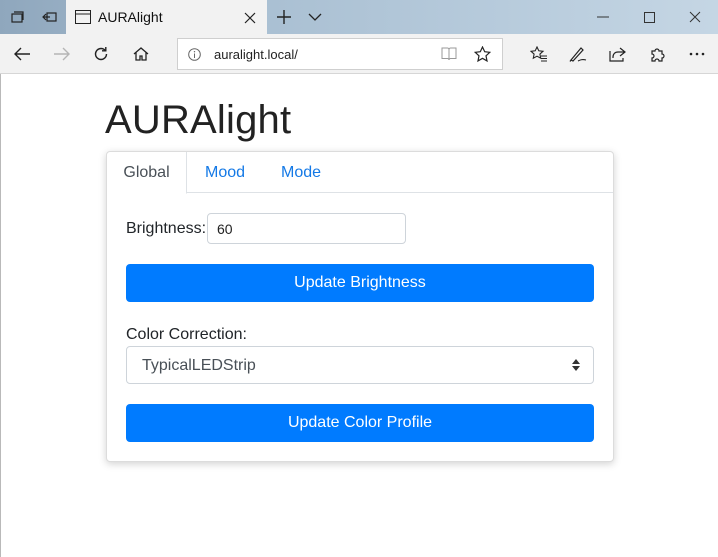 The height and width of the screenshot is (557, 718). What do you see at coordinates (578, 54) in the screenshot?
I see `pen-icon` at bounding box center [578, 54].